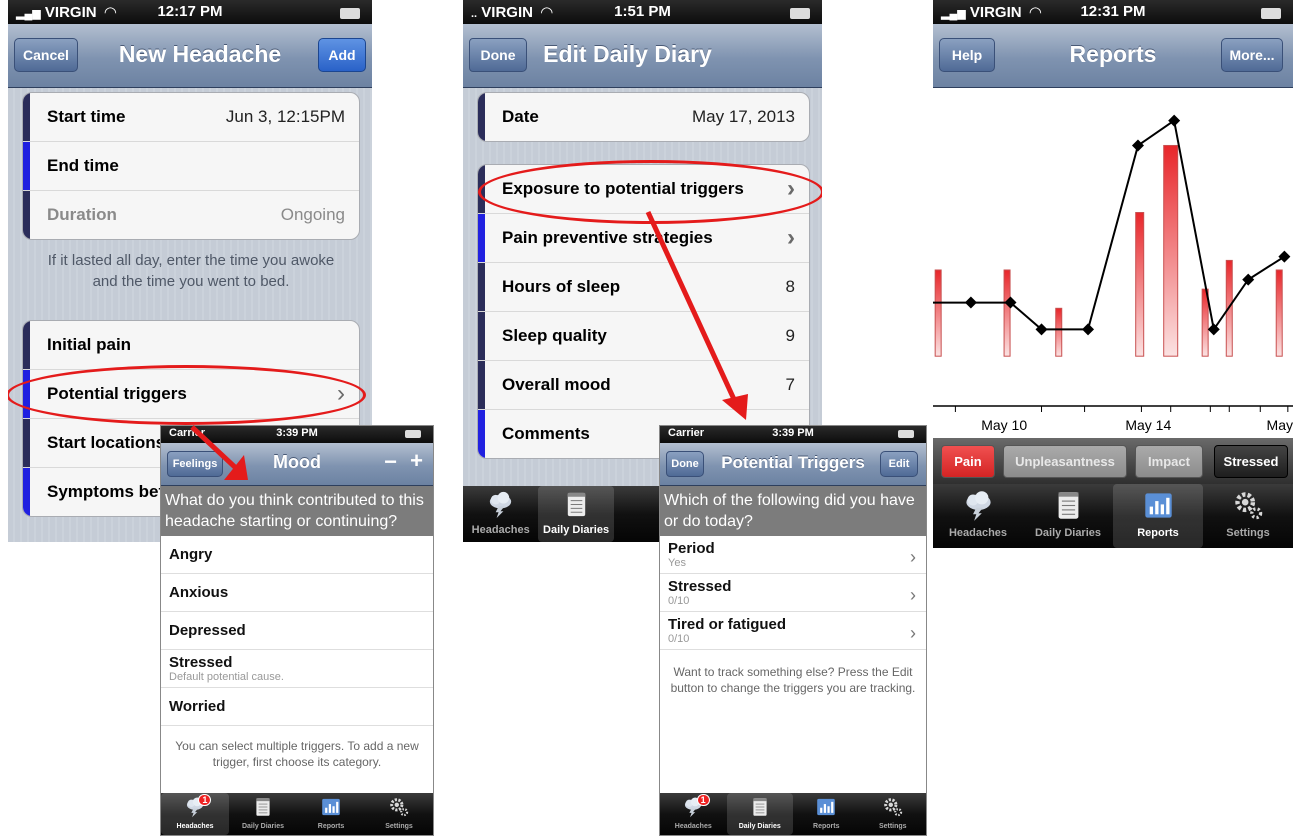  Describe the element at coordinates (297, 707) in the screenshot. I see `list-item-worried: Worried` at that location.